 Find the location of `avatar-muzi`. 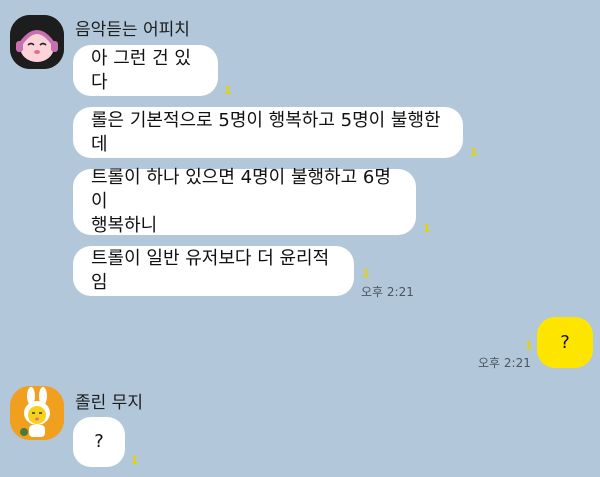

avatar-muzi is located at coordinates (37, 413).